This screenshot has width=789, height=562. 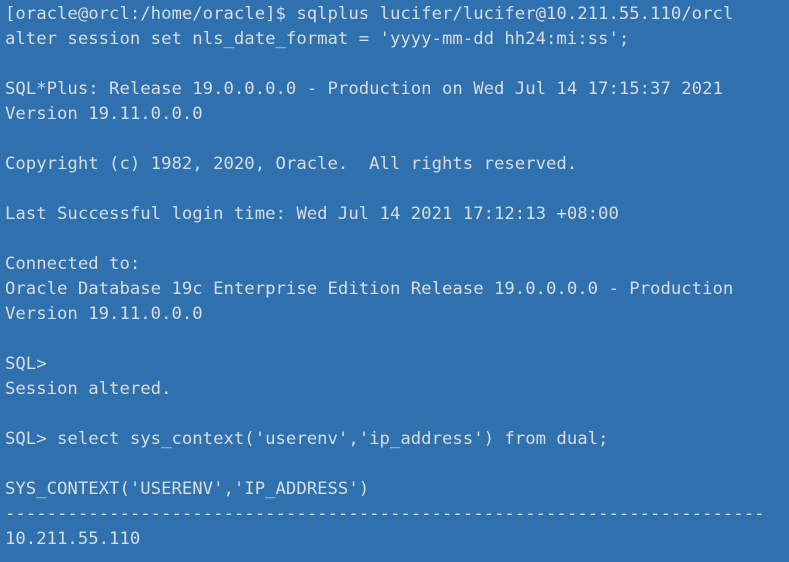 What do you see at coordinates (26, 364) in the screenshot?
I see `terminal-line: SQL>` at bounding box center [26, 364].